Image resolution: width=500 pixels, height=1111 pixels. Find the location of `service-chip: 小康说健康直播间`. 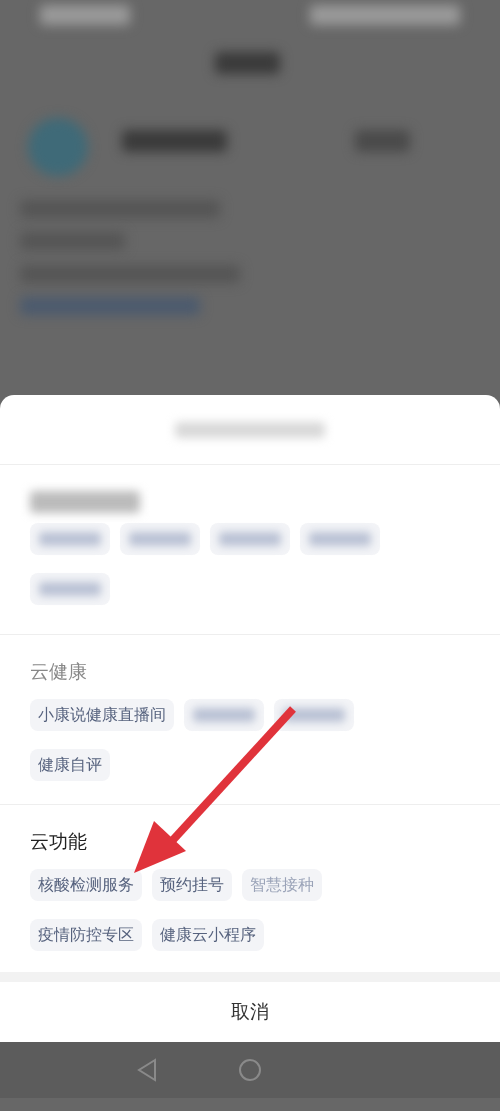

service-chip: 小康说健康直播间 is located at coordinates (102, 715).